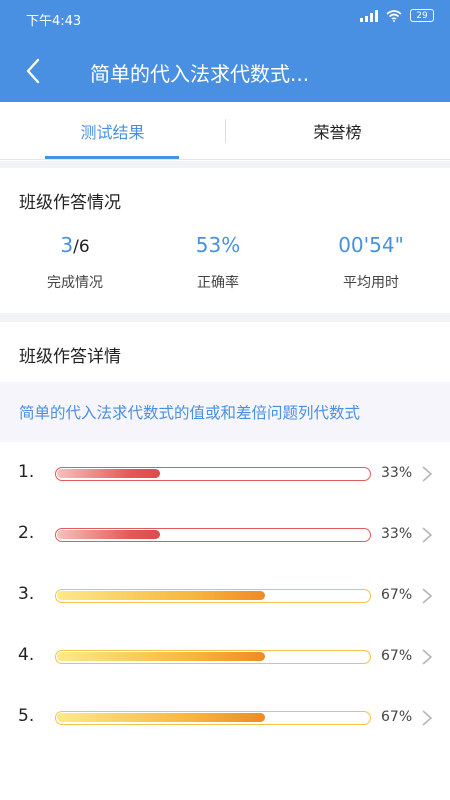 The image size is (450, 800). I want to click on row-index: 2., so click(26, 533).